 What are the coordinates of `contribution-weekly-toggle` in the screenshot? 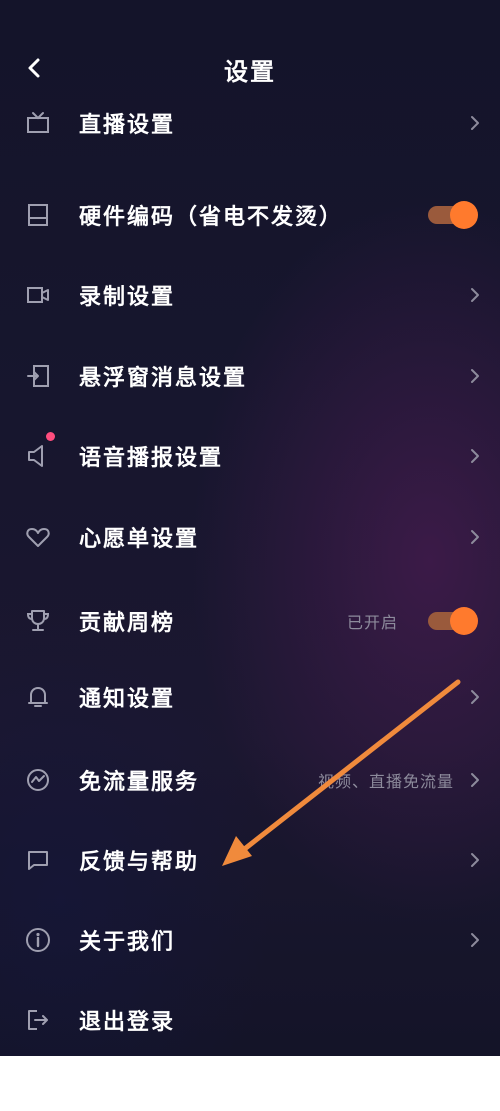 It's located at (453, 621).